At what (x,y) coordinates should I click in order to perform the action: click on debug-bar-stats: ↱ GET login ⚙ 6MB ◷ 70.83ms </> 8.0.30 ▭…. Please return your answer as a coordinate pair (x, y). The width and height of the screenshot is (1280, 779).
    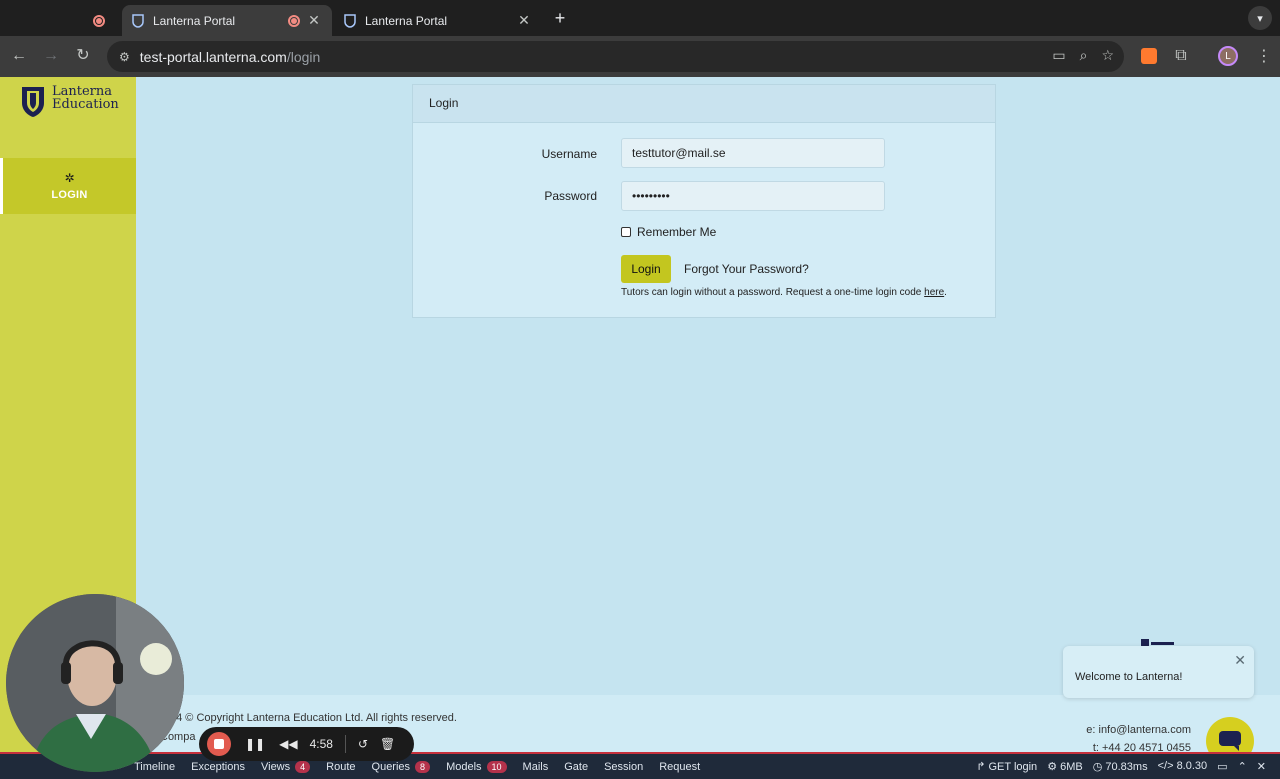
    Looking at the image, I should click on (1121, 766).